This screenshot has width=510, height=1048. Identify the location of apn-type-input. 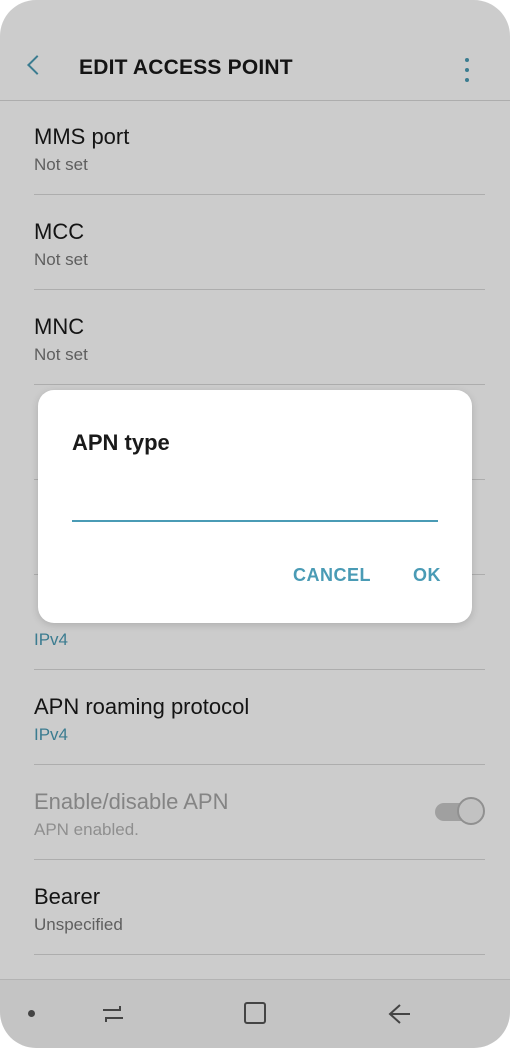
(255, 503).